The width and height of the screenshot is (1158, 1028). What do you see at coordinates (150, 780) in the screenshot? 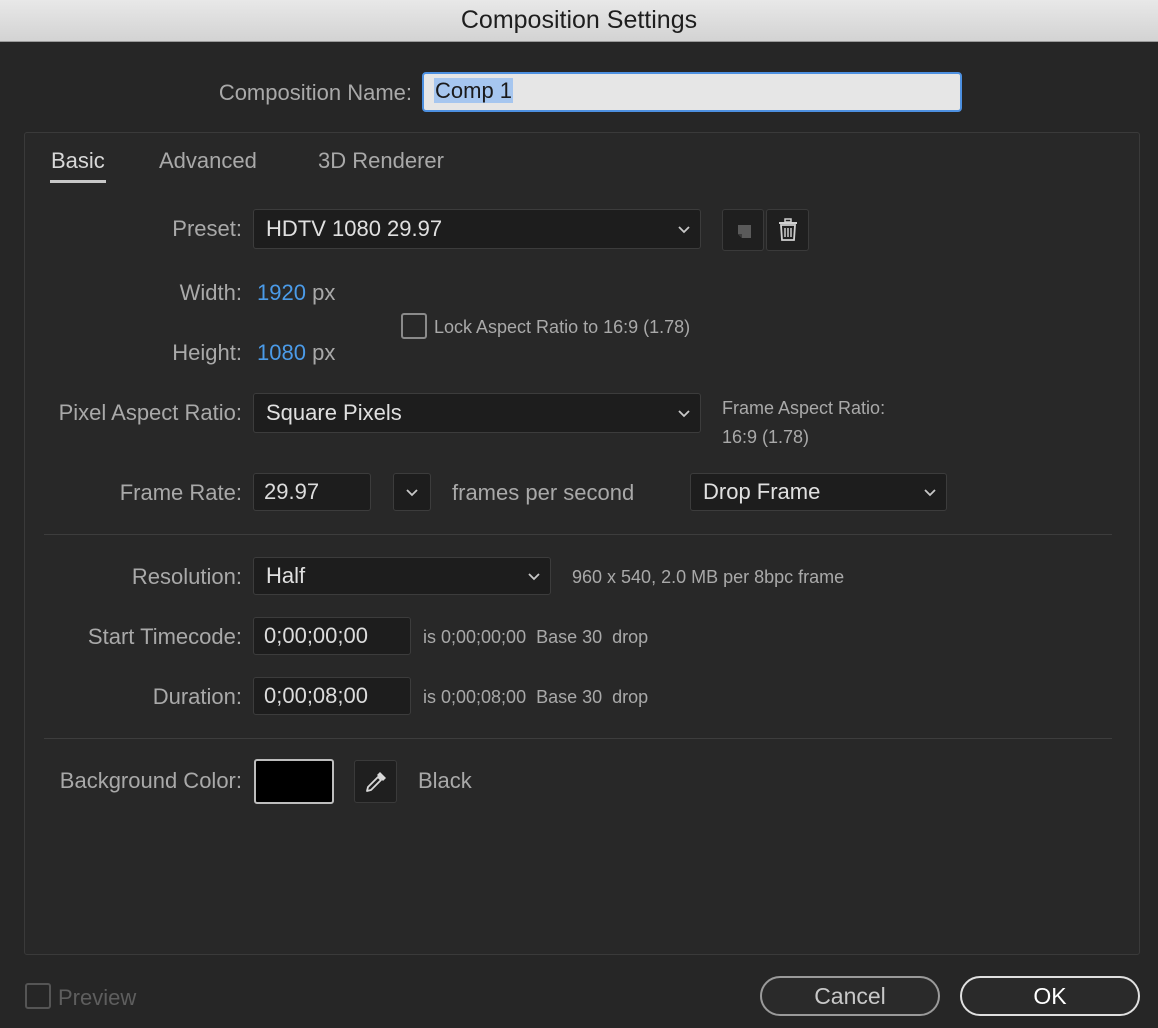
I see `background-color-label: Background Color:` at bounding box center [150, 780].